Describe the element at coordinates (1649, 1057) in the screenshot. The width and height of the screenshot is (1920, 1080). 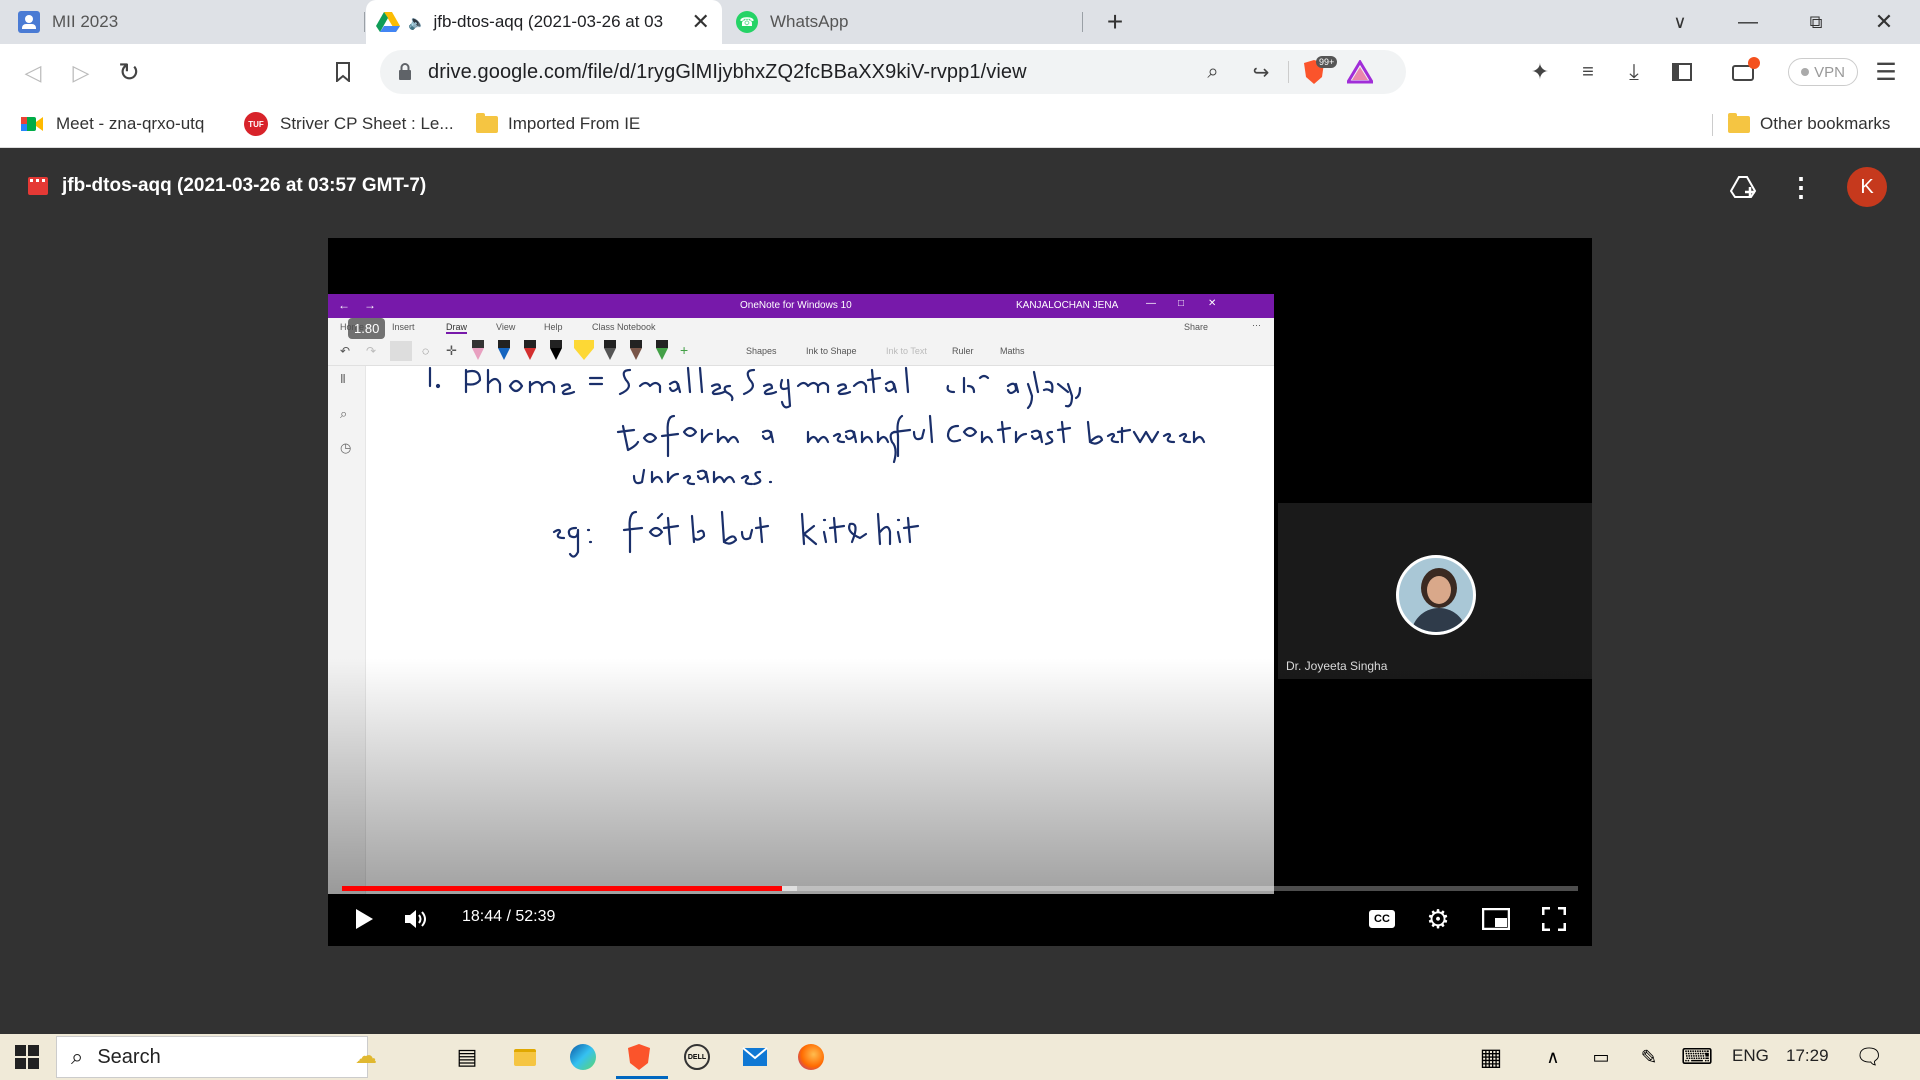
I see `pen-workspace-icon: ✎` at that location.